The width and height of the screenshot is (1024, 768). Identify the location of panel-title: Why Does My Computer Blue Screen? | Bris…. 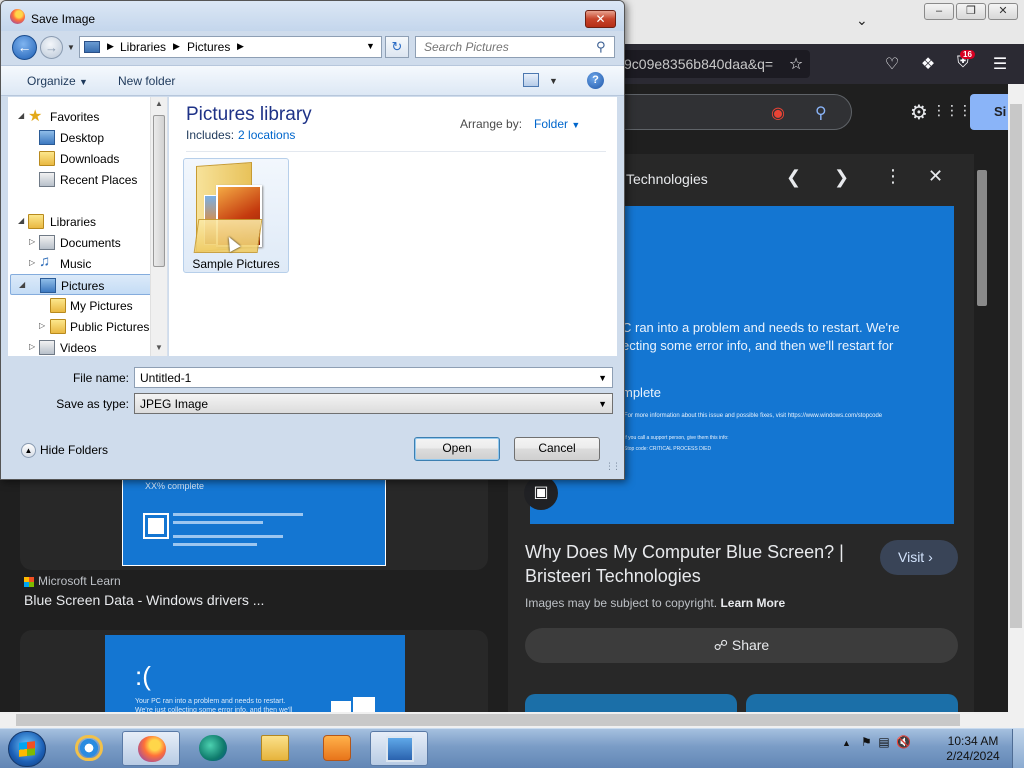
(690, 564).